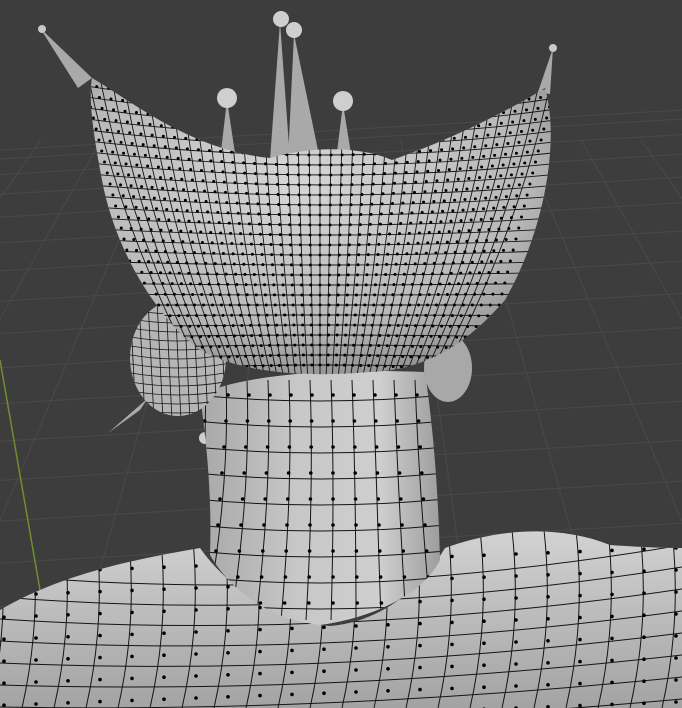 This screenshot has width=682, height=708. Describe the element at coordinates (20, 475) in the screenshot. I see `y-axis-line` at that location.